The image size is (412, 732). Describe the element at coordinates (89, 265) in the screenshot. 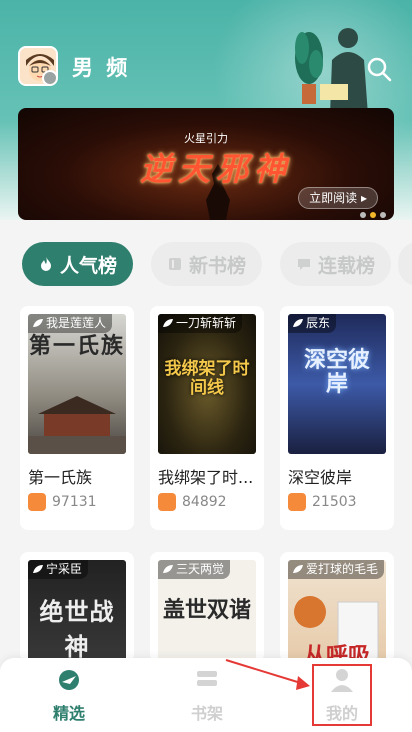

I see `tab-label: 人气榜` at that location.